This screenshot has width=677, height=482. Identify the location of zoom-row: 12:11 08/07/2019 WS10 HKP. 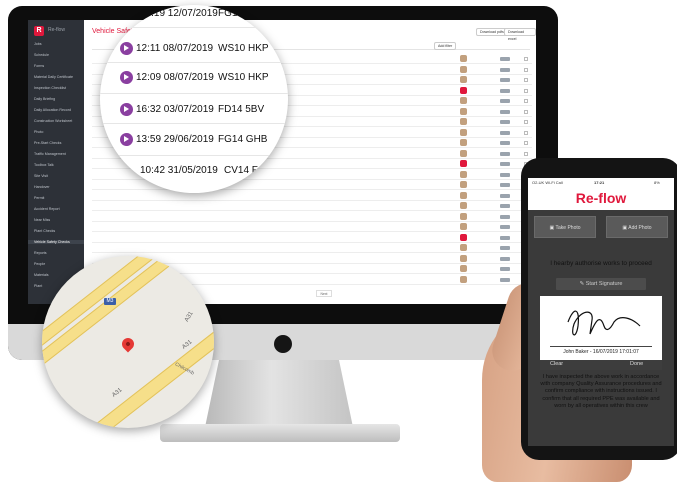
(194, 49).